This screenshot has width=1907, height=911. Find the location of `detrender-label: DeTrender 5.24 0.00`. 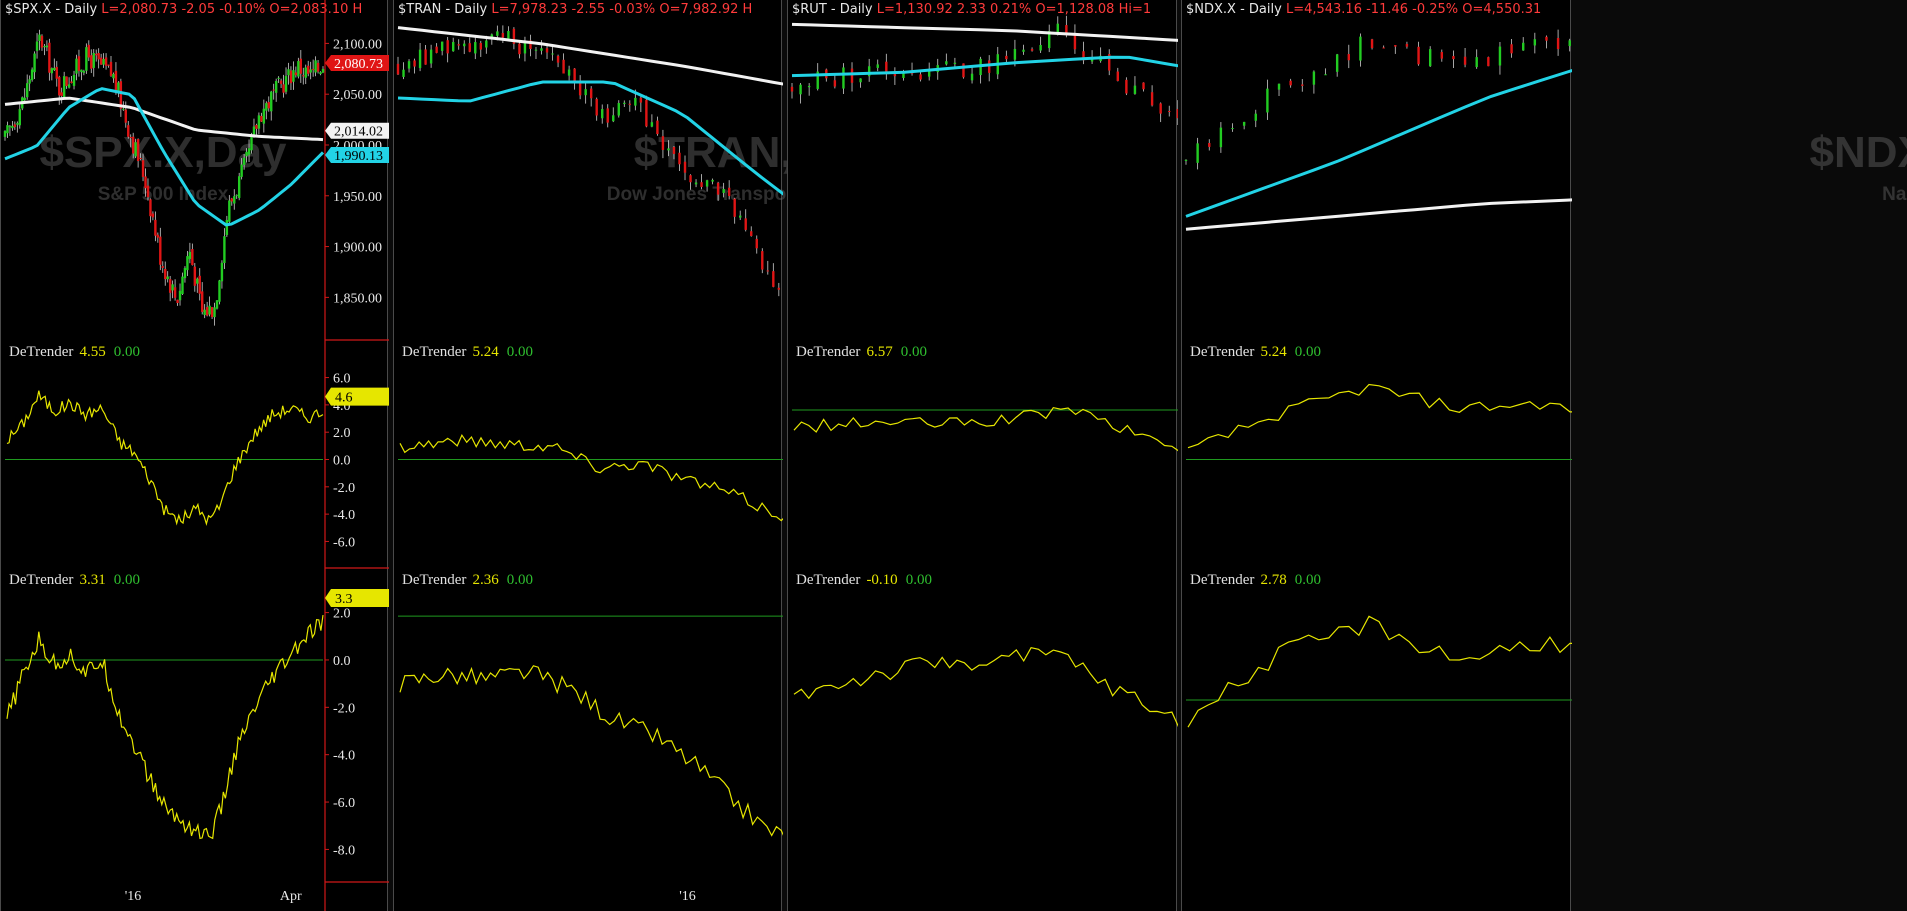

detrender-label: DeTrender 5.24 0.00 is located at coordinates (1255, 352).